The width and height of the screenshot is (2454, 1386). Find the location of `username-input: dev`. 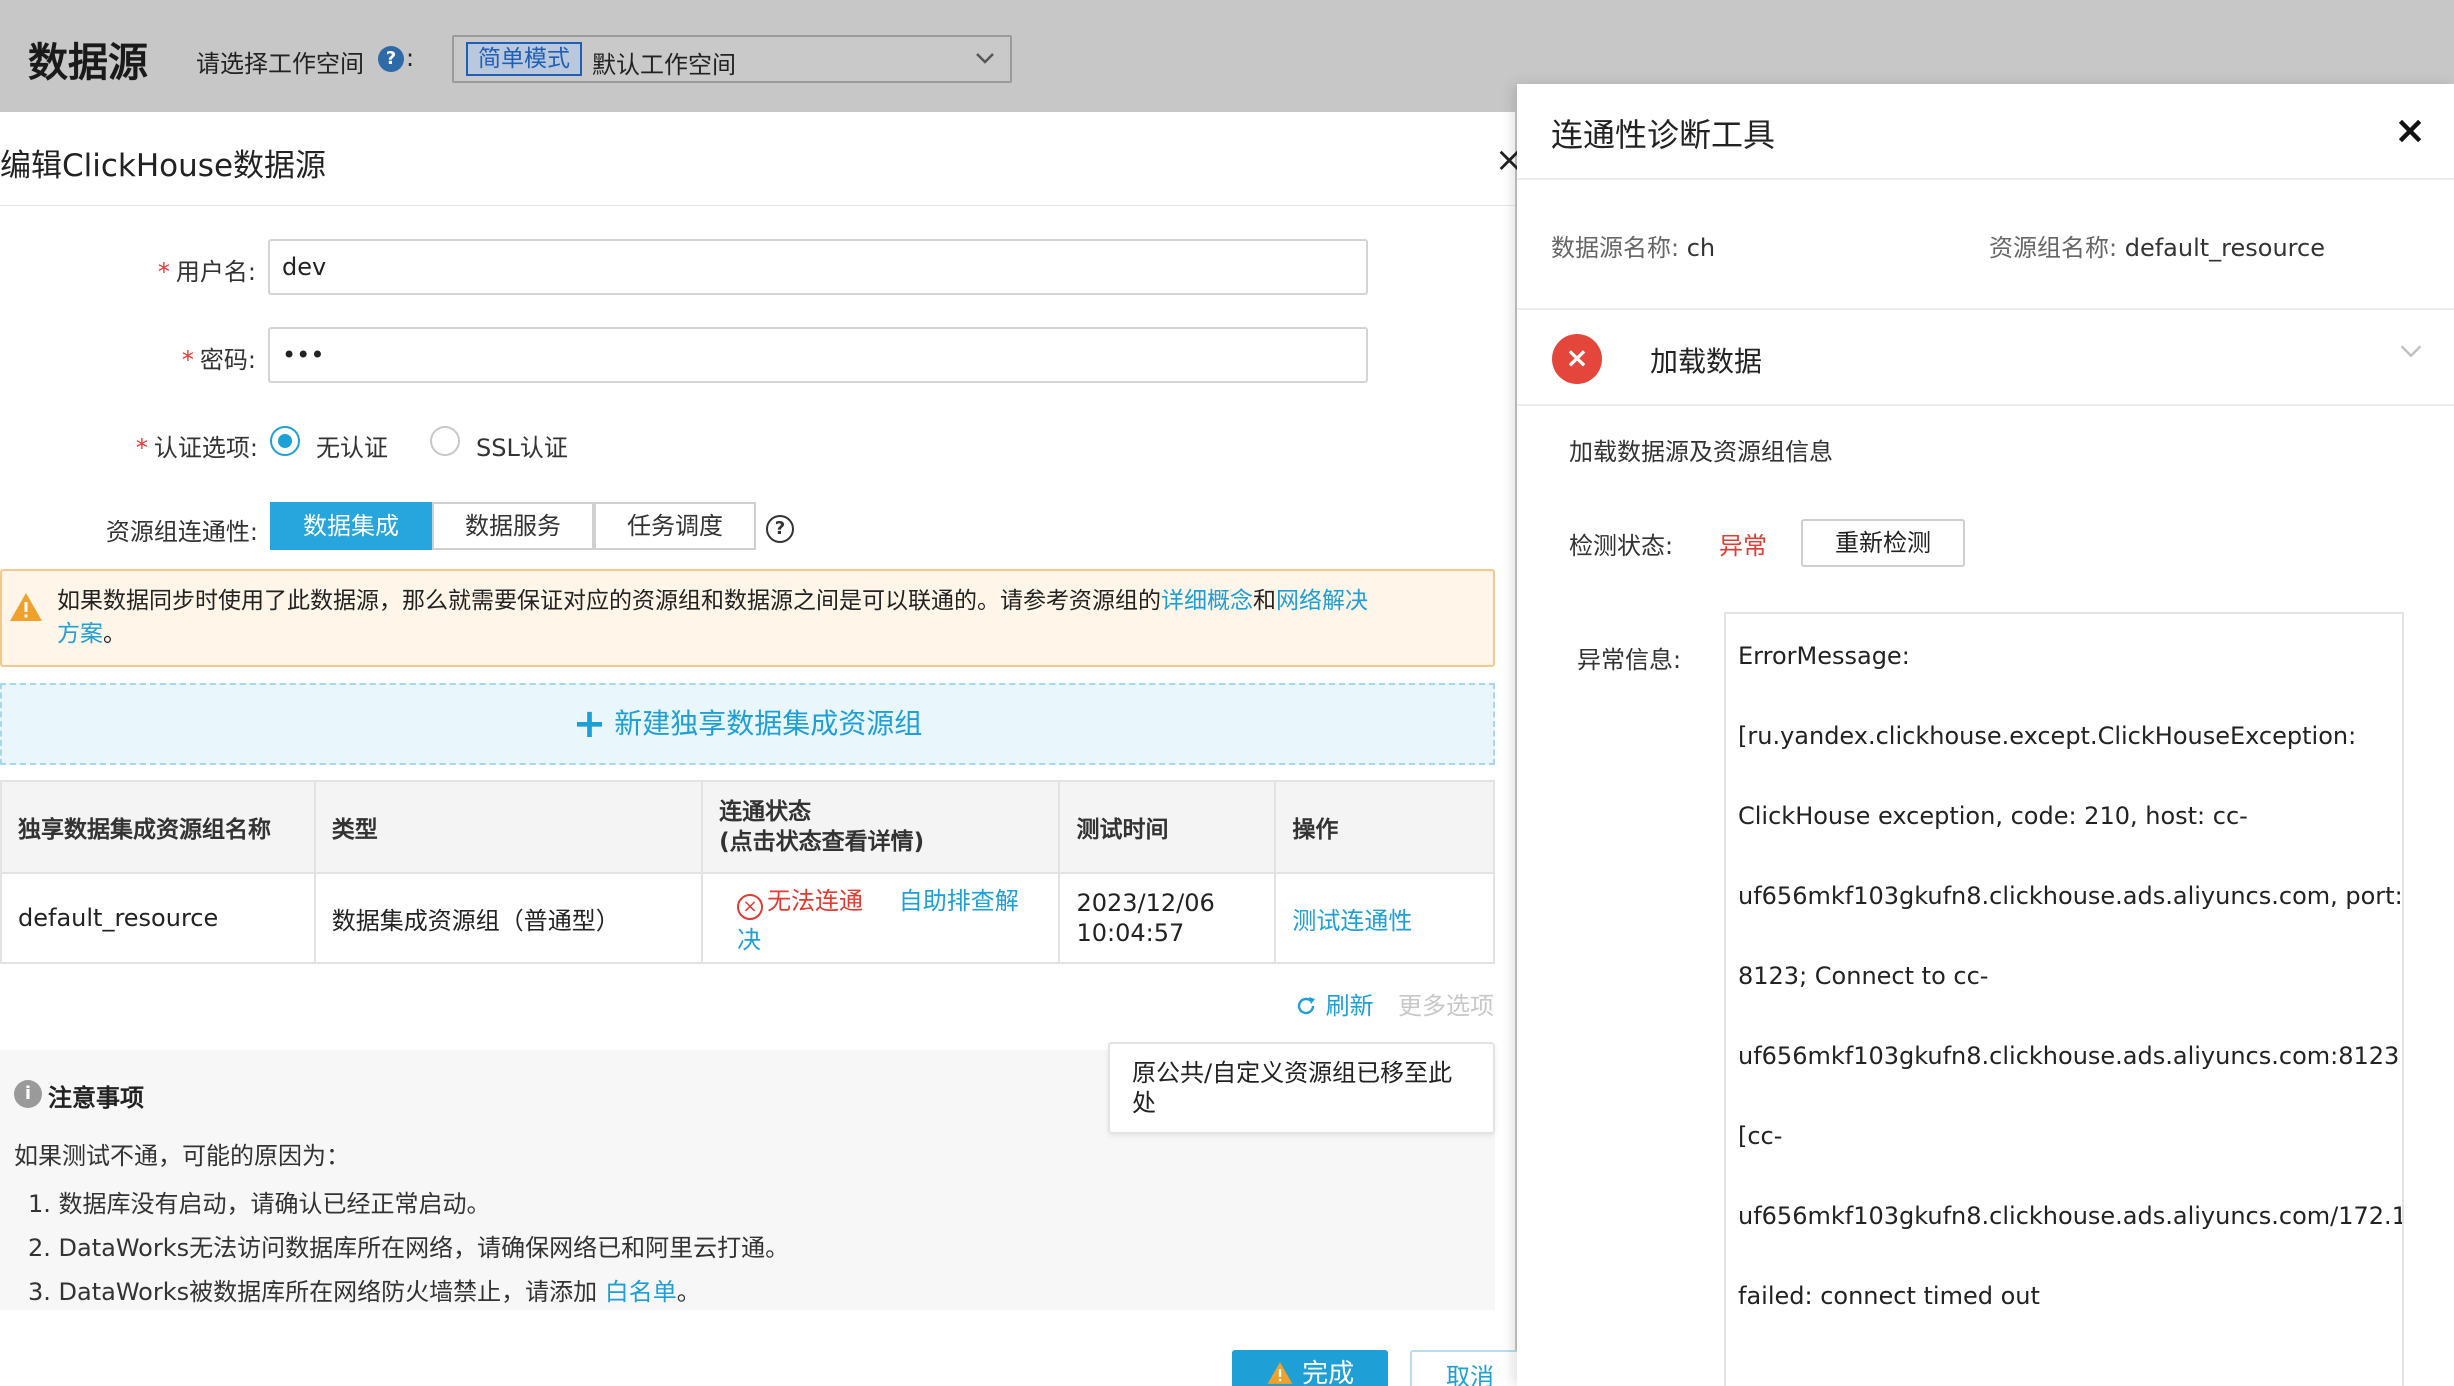

username-input: dev is located at coordinates (818, 267).